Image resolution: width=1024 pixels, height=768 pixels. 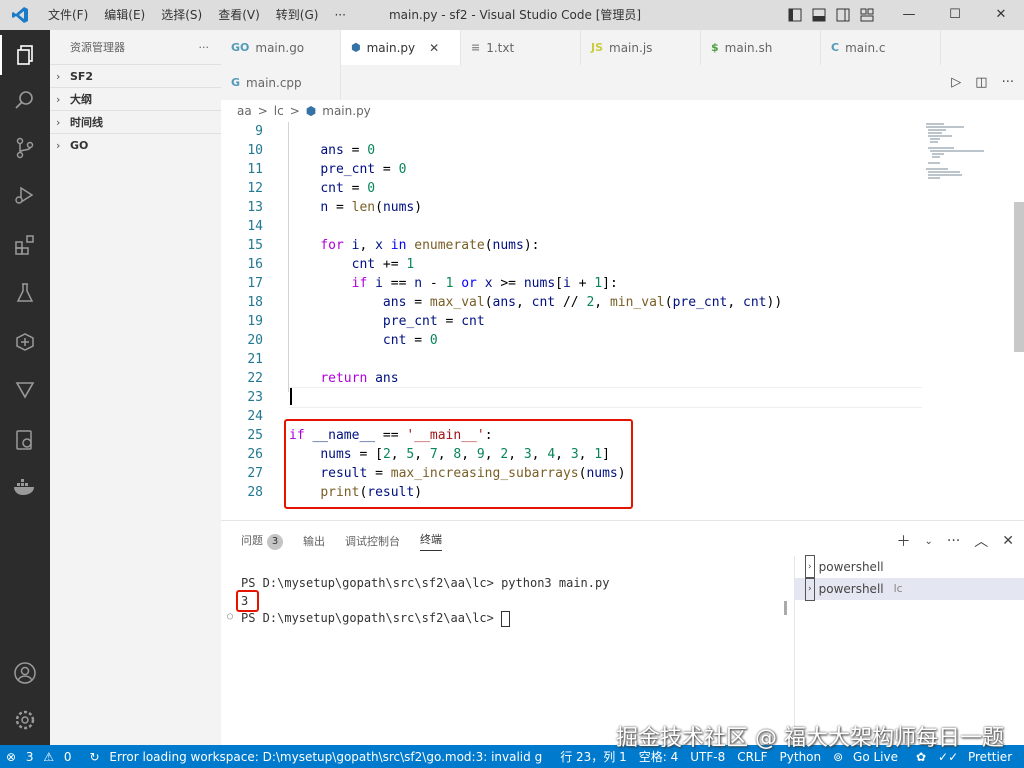 I want to click on close-tab-icon: ✕, so click(x=434, y=48).